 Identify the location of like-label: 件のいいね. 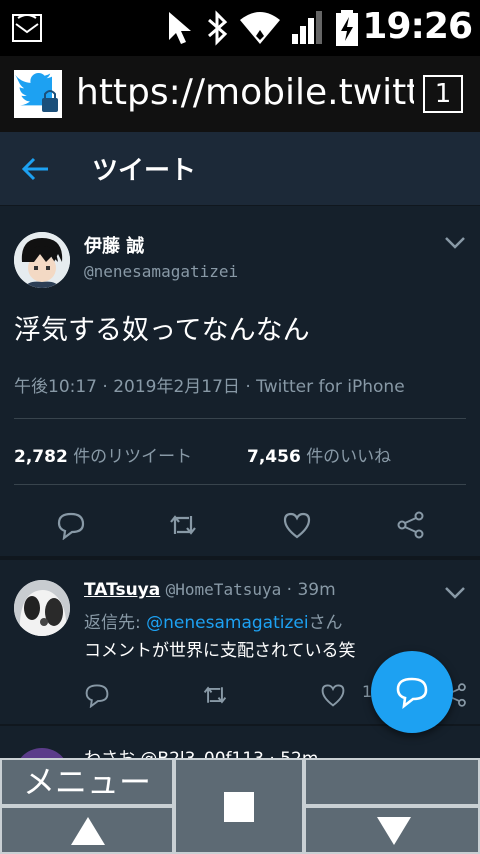
(348, 457).